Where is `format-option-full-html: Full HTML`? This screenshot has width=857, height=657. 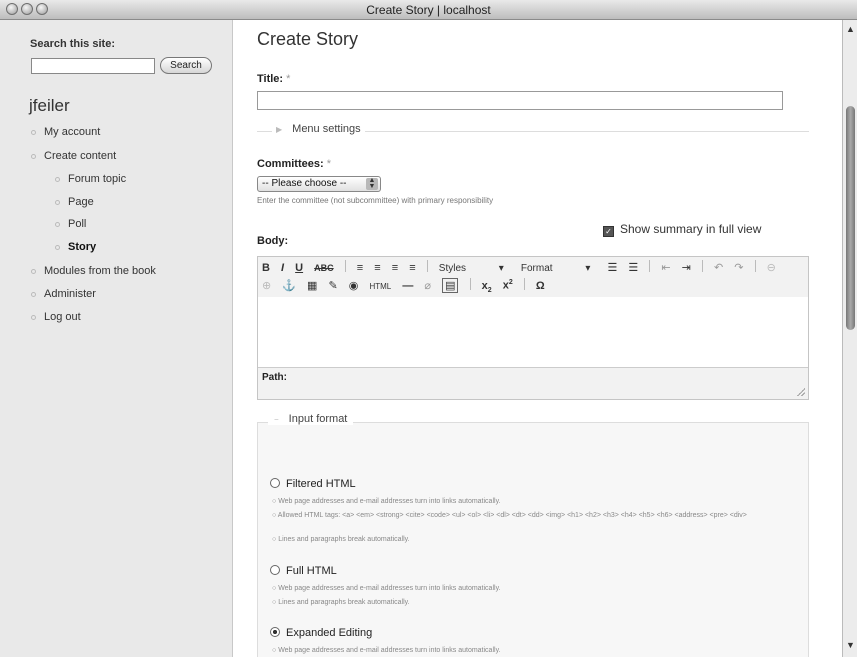 format-option-full-html: Full HTML is located at coordinates (303, 571).